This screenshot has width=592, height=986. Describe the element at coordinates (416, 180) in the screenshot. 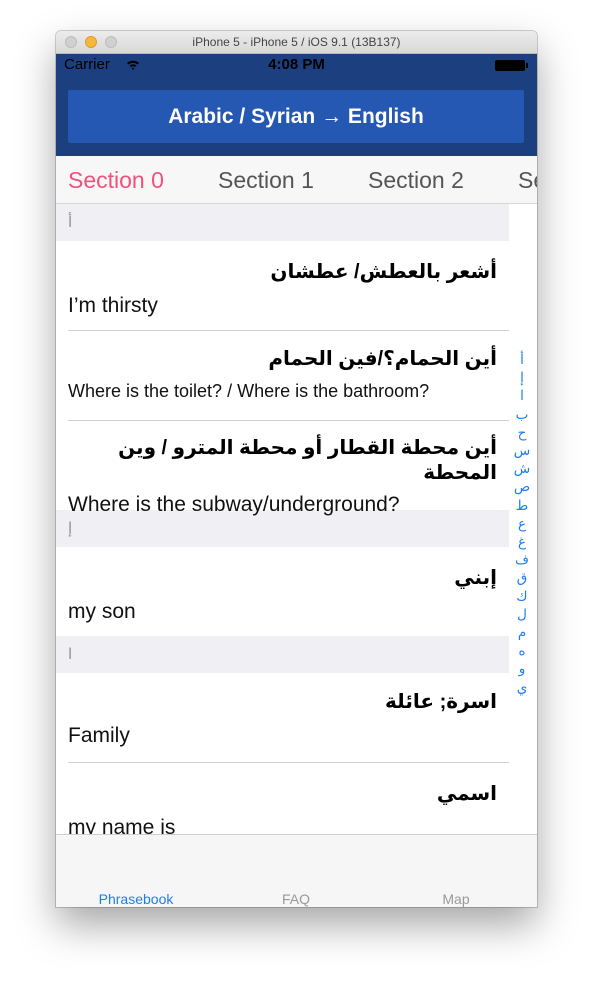

I see `tab-section-2: Section 2` at that location.